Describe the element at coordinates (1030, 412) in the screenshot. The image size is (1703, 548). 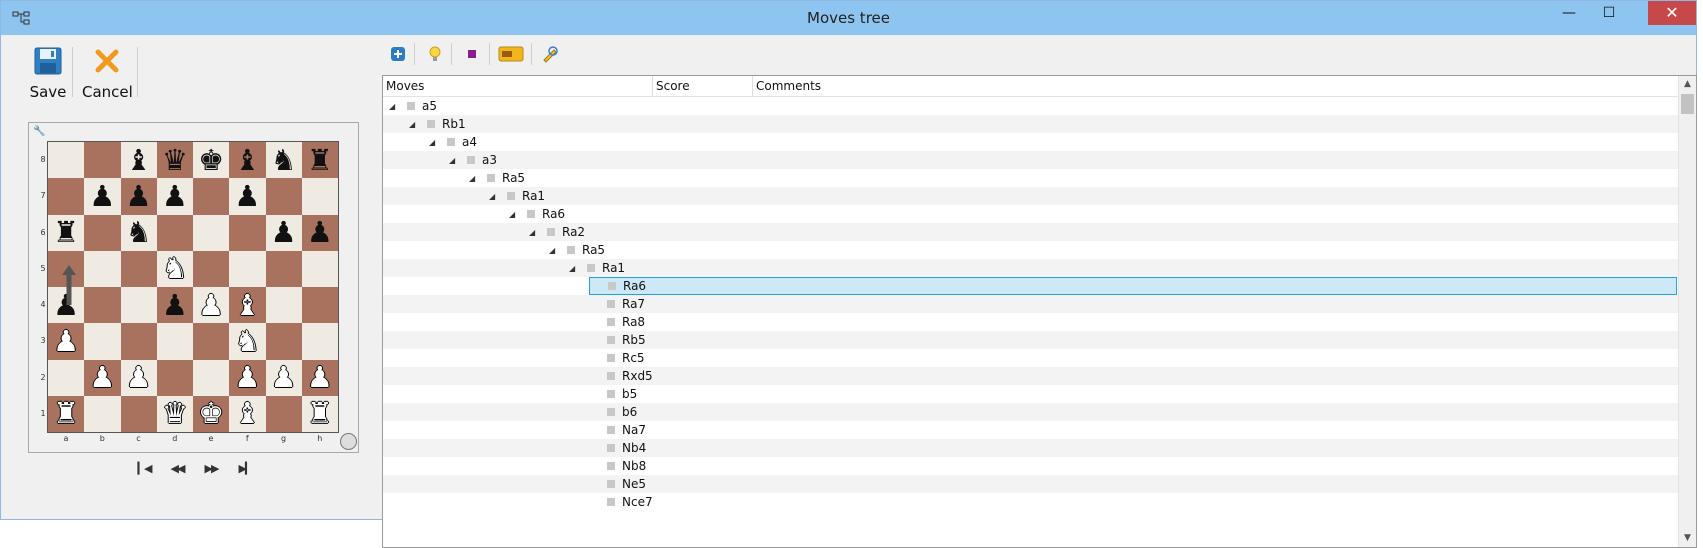
I see `tree-row: b6` at that location.